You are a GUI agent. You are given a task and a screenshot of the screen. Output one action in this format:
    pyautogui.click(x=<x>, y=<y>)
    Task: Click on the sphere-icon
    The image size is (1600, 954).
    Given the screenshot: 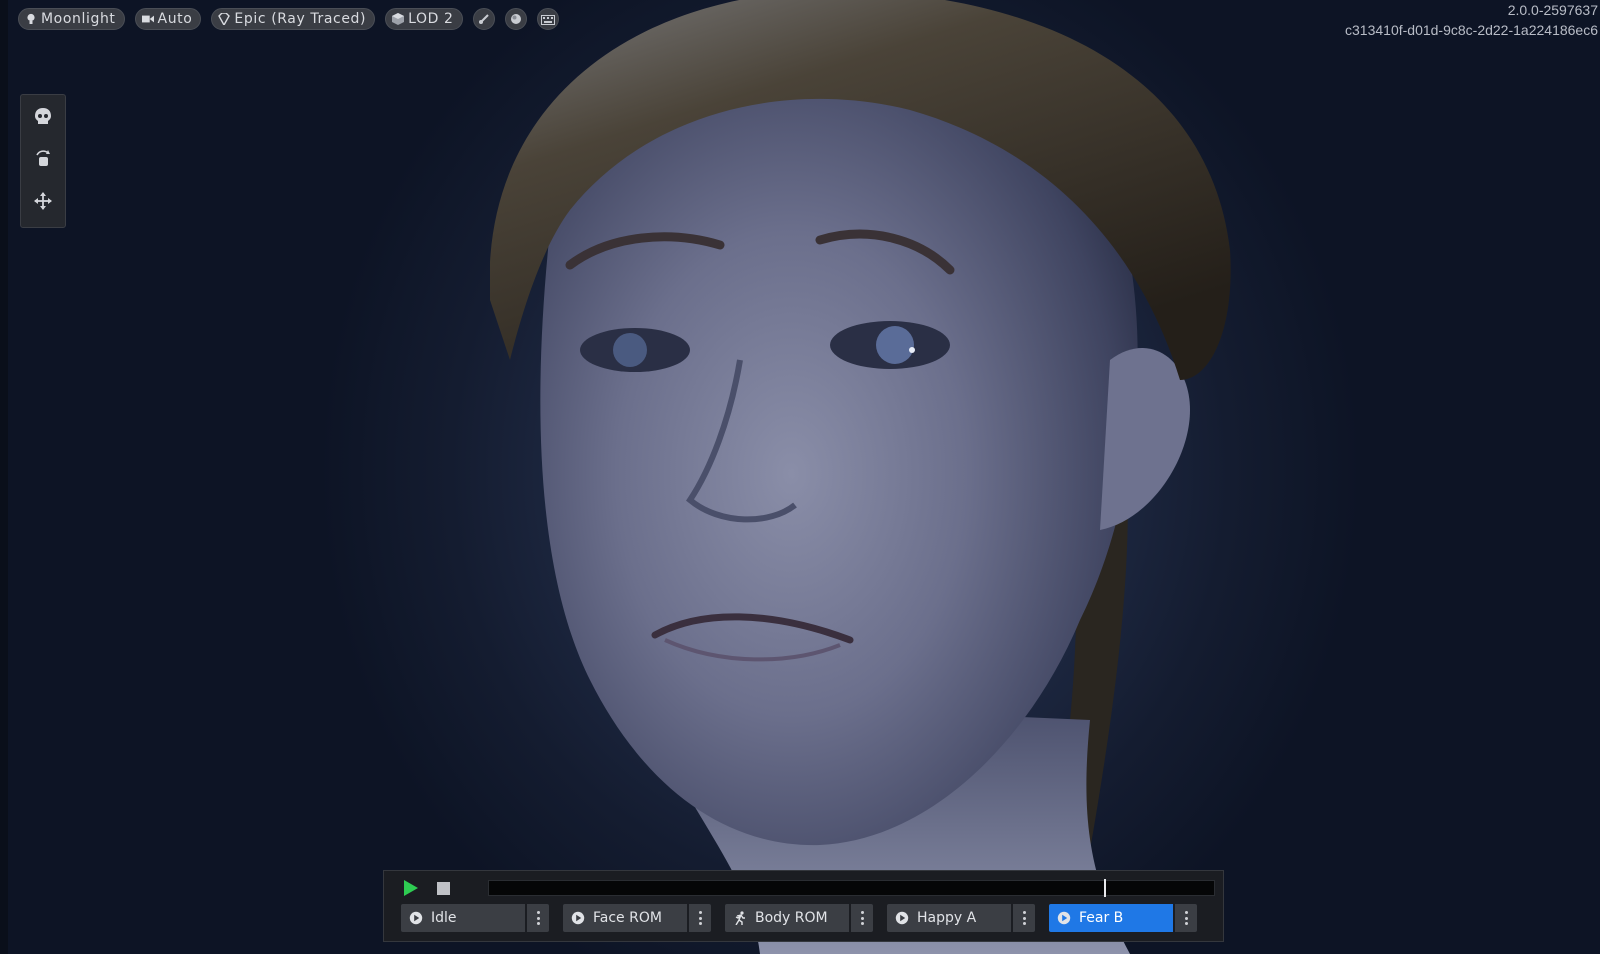 What is the action you would take?
    pyautogui.click(x=516, y=19)
    